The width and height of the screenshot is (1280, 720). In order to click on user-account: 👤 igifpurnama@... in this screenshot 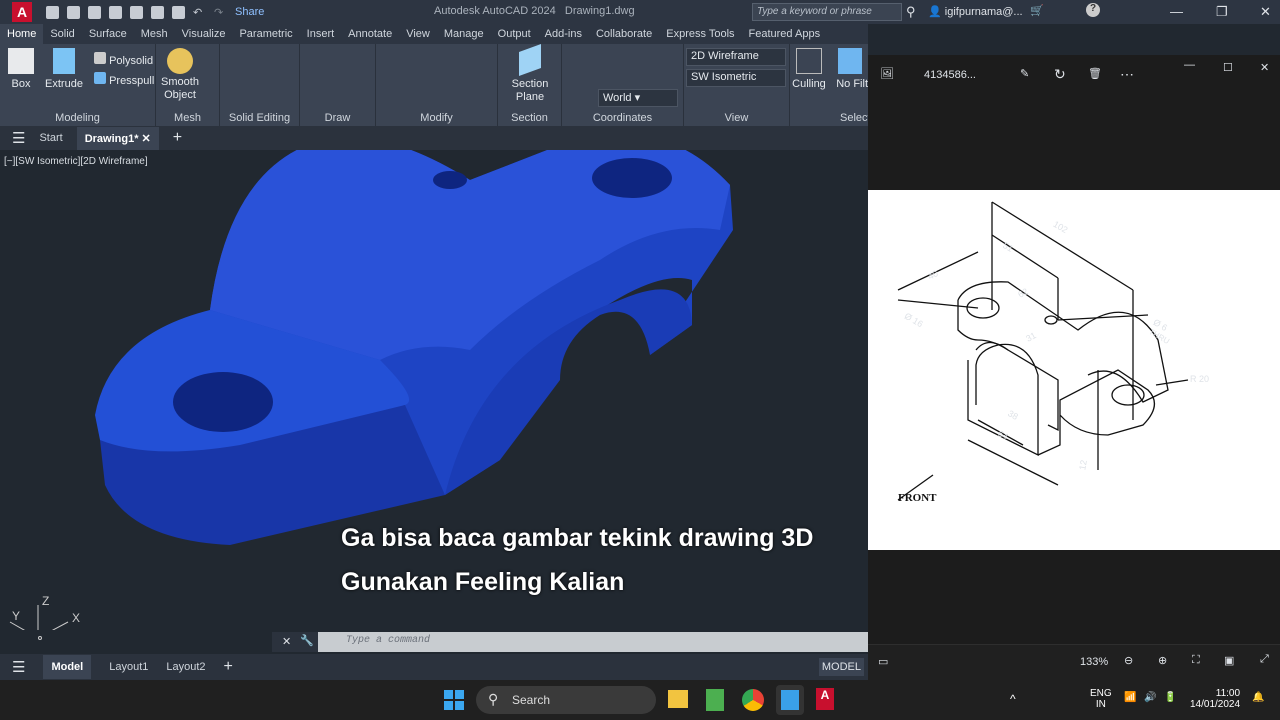, I will do `click(975, 11)`.